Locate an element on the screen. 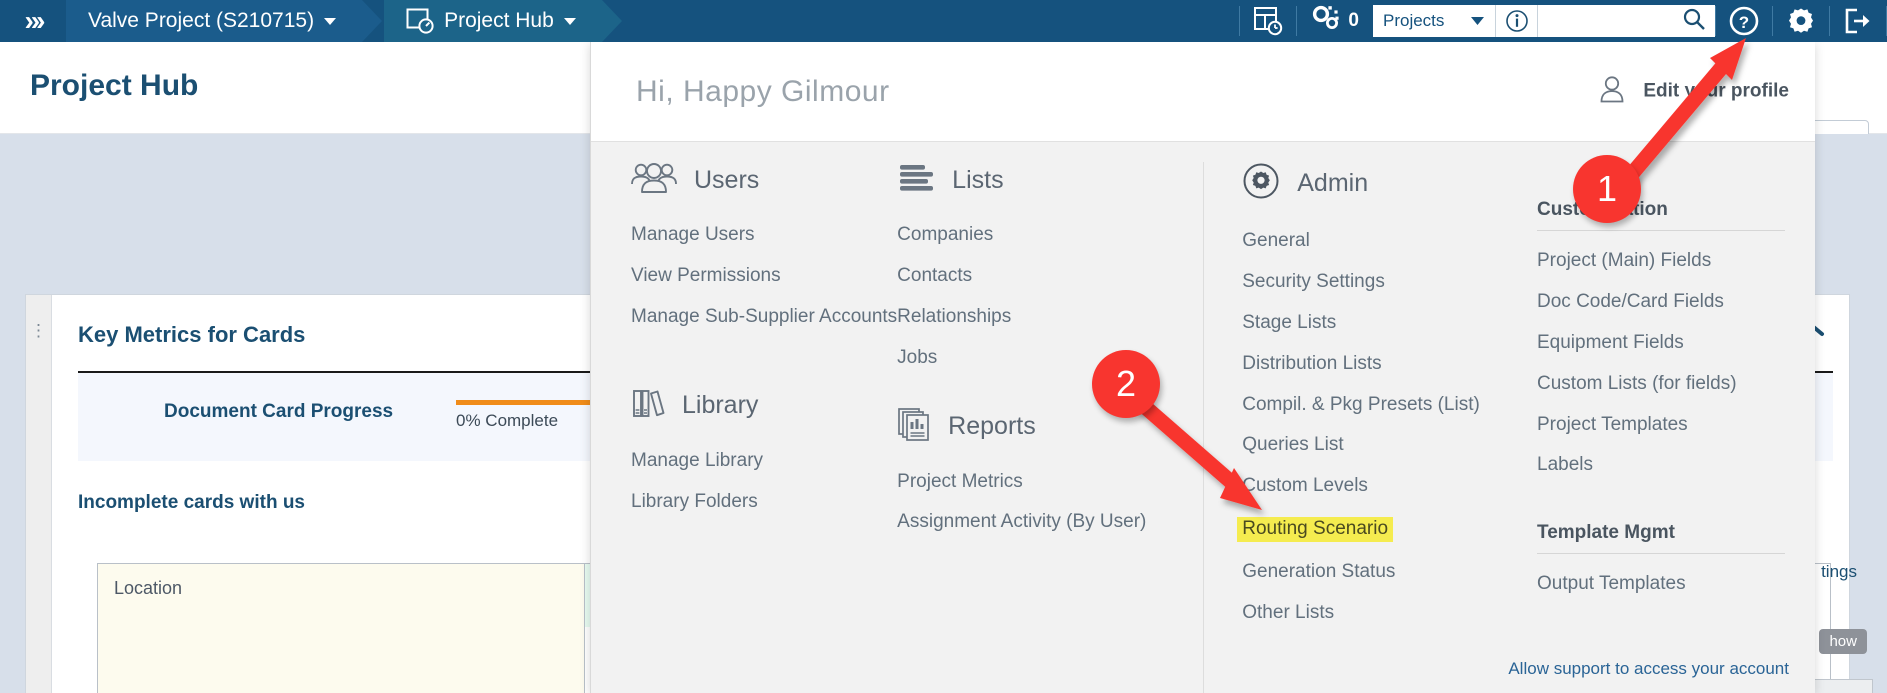 The height and width of the screenshot is (693, 1887). page-title: Project Hub is located at coordinates (114, 85).